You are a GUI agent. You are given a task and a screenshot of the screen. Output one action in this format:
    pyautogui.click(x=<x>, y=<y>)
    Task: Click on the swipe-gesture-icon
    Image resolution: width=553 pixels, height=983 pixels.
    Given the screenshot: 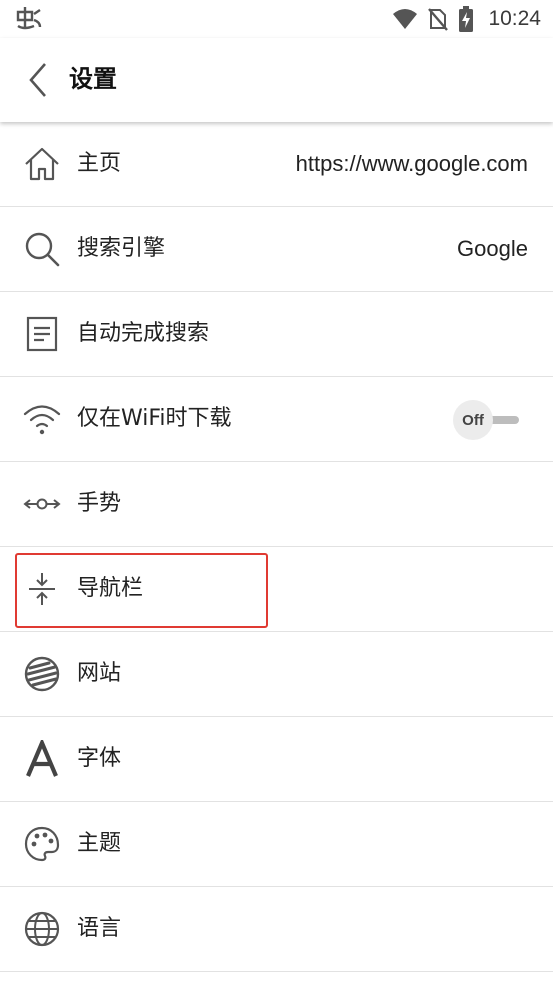 What is the action you would take?
    pyautogui.click(x=42, y=504)
    